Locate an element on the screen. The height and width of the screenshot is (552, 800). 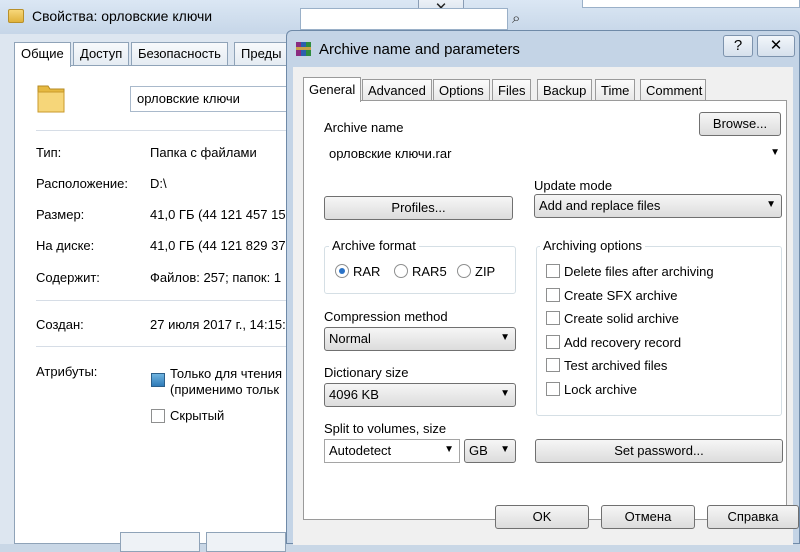
readonly-note: (применимо тольк is located at coordinates (225, 389).